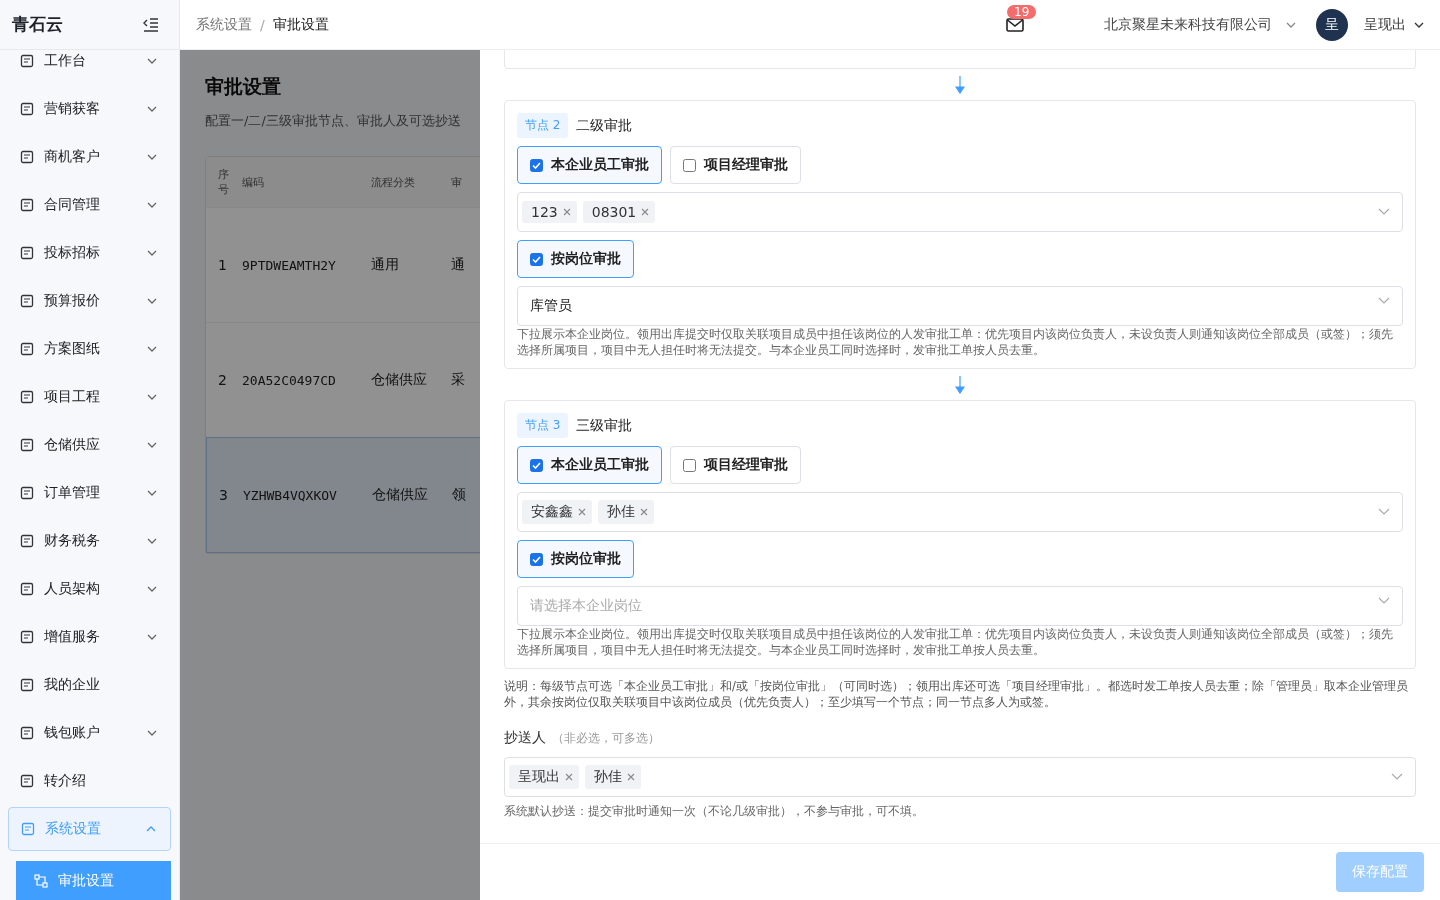 The height and width of the screenshot is (900, 1440). What do you see at coordinates (956, 694) in the screenshot?
I see `note-text: 说明：每级节点可选「本企业员工审批」和/或「按岗位审批」（可同时选）；领用出库还可选「项目经理审批」。都选时发工单按人员去重；除「管理员」取本企业管理员外，其余按岗位仅取关联项目中该岗位成员（优先负责人）；至少填写一个节点；同一节点多人为或签。` at bounding box center [956, 694].